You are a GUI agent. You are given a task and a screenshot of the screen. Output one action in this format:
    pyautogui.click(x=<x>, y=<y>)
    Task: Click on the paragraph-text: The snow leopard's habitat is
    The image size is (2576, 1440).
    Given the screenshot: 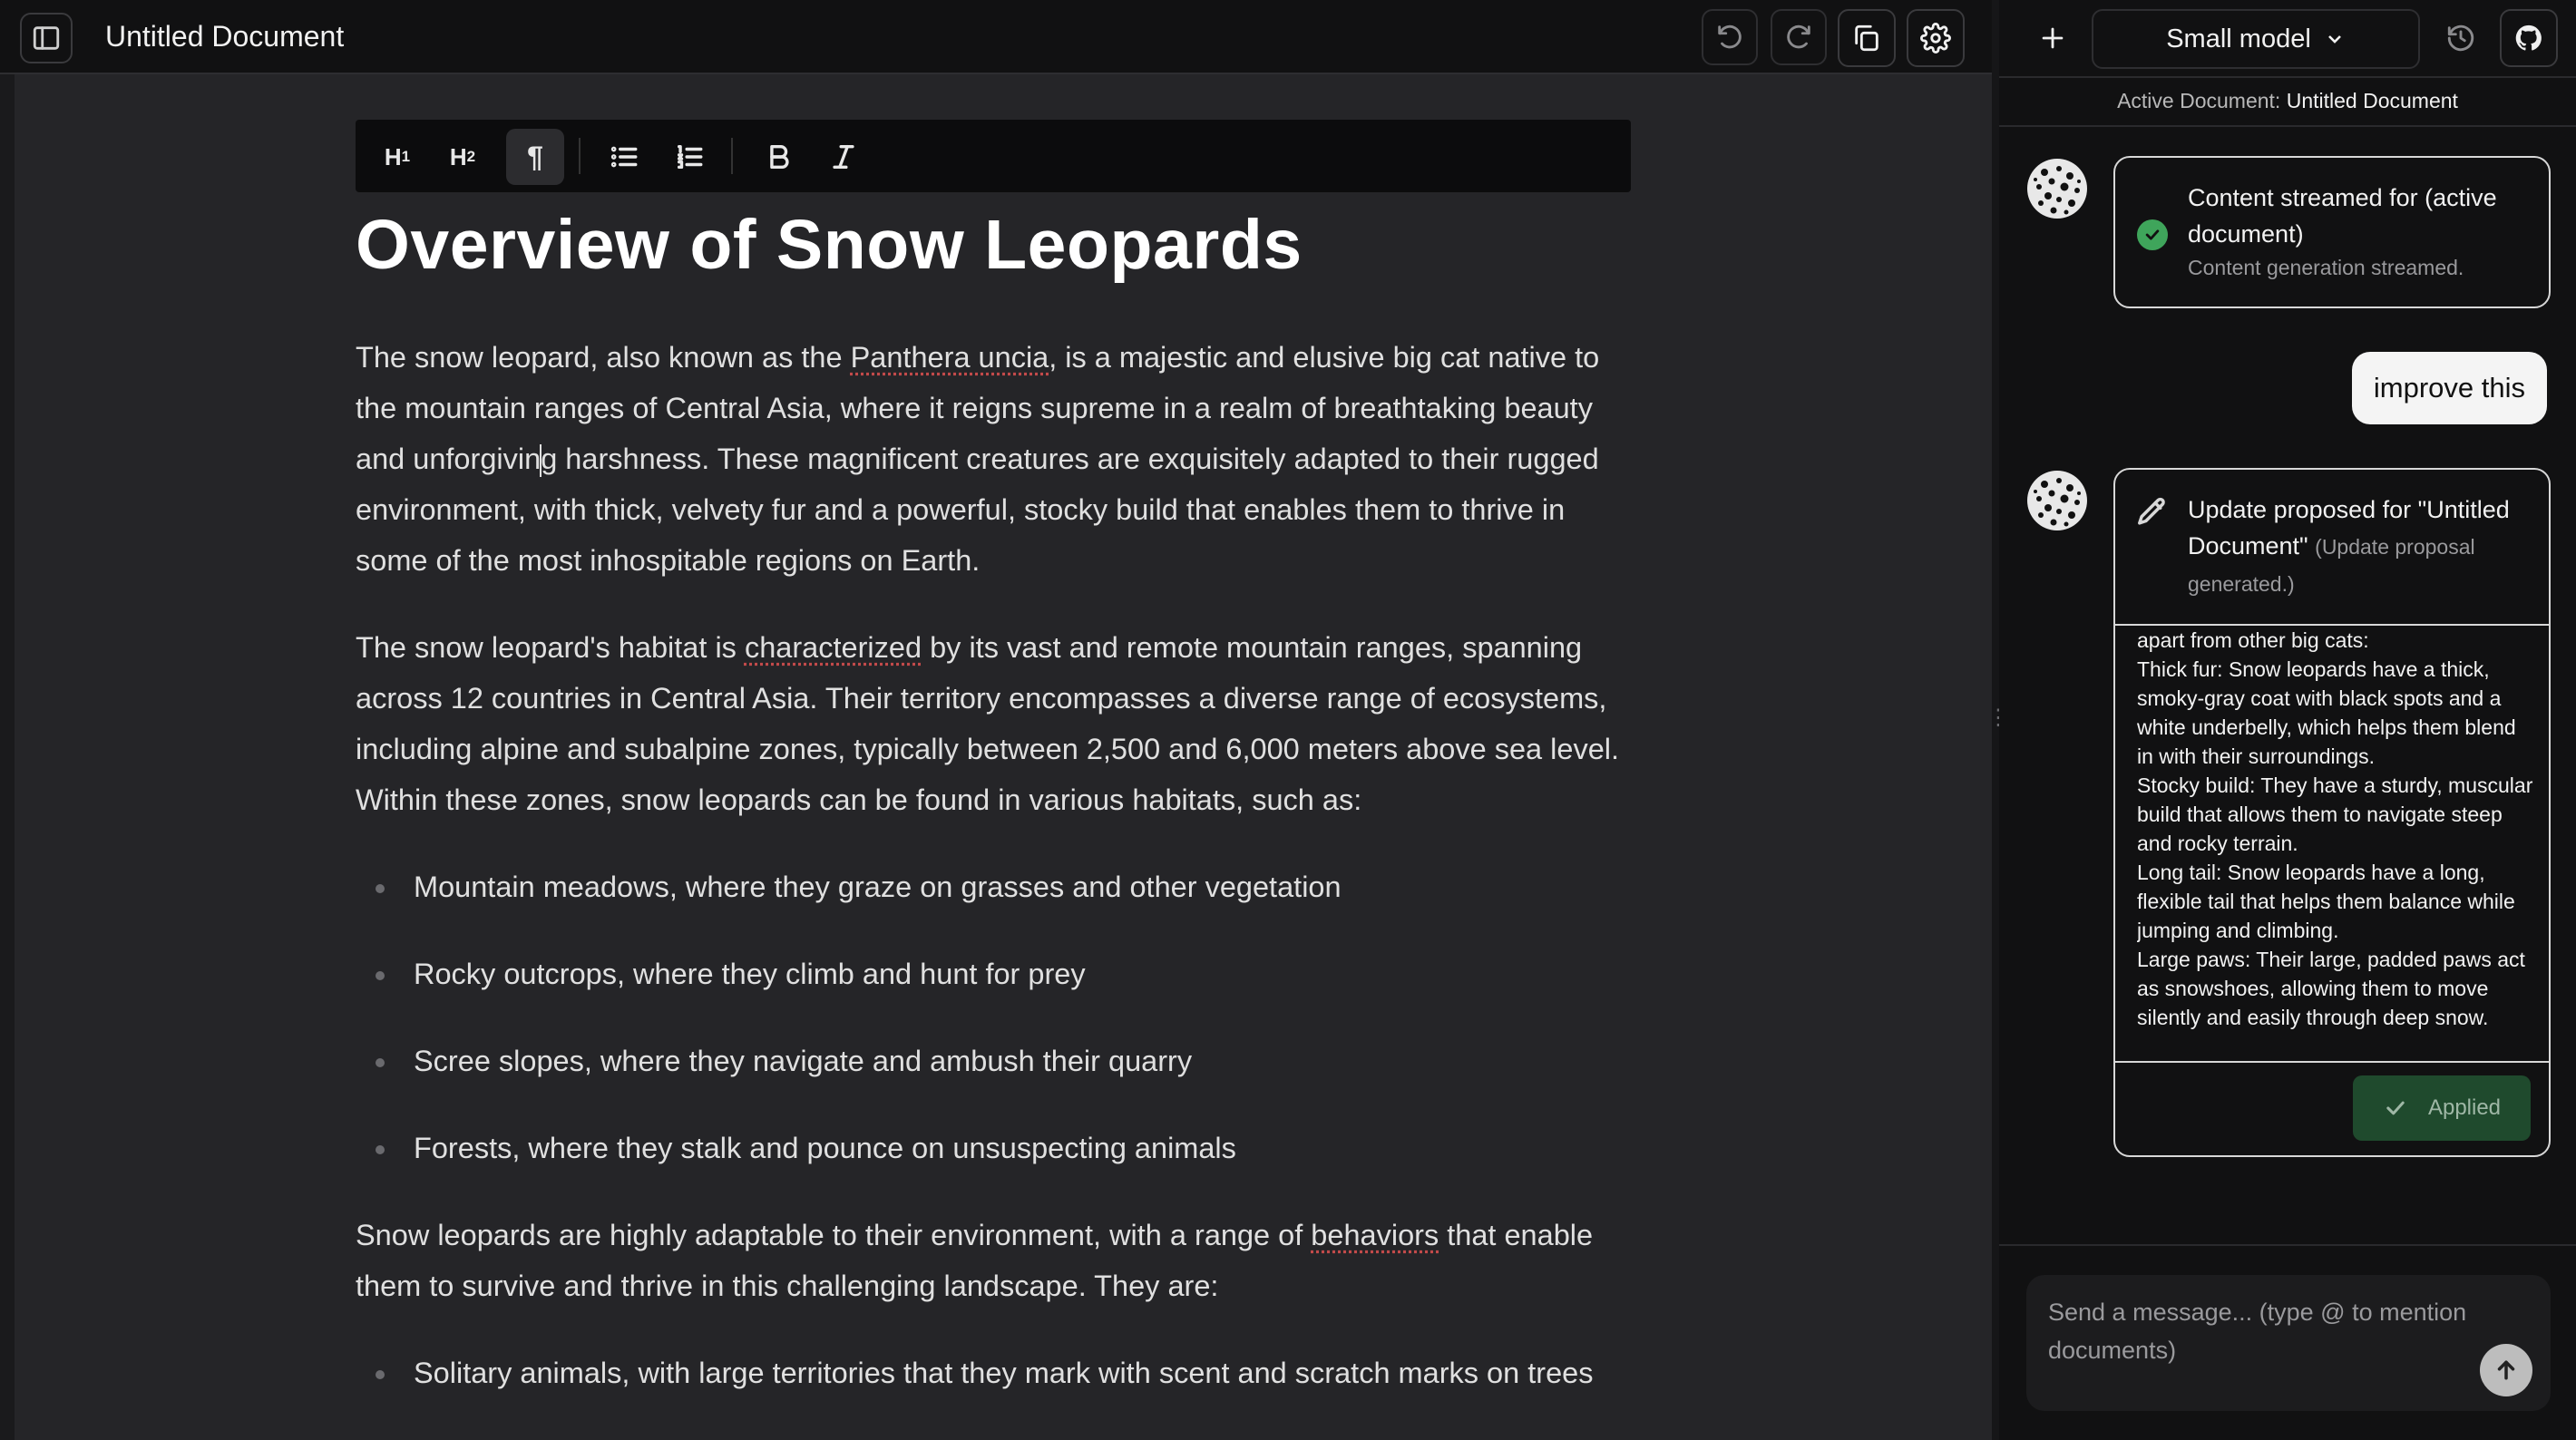 What is the action you would take?
    pyautogui.click(x=550, y=648)
    